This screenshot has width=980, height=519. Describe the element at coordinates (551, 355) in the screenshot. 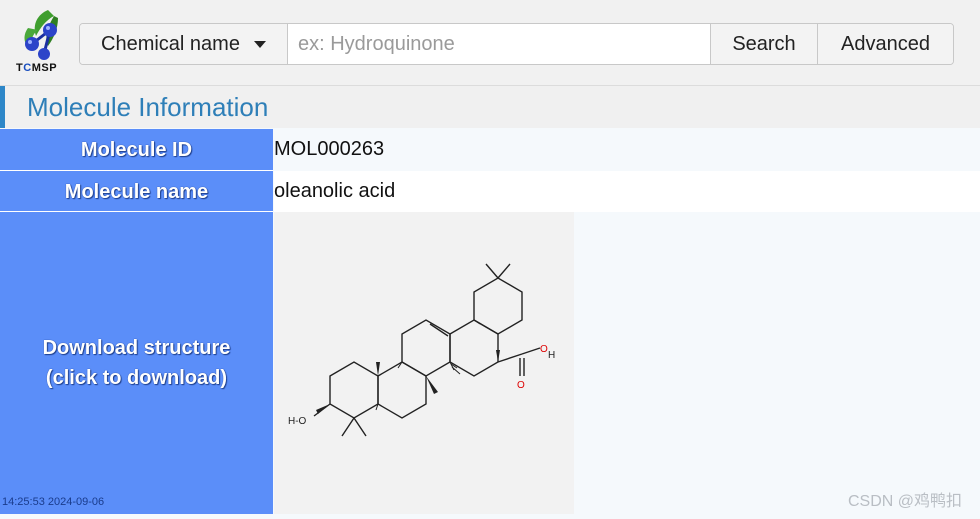

I see `atom-label-h: H` at that location.